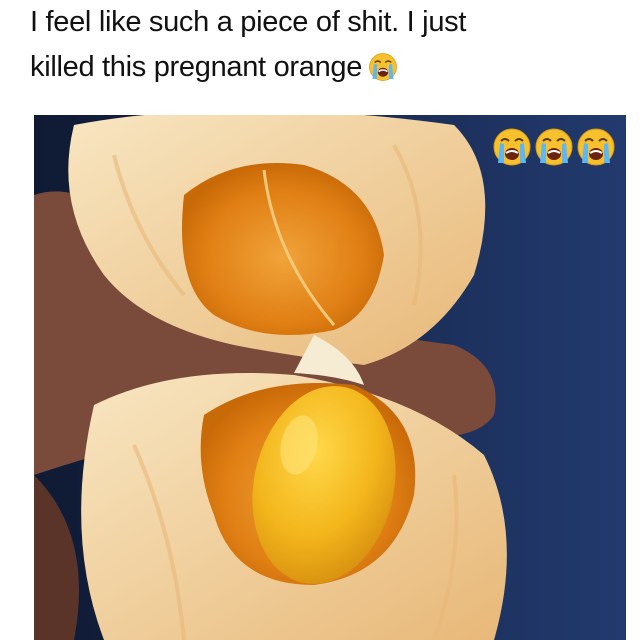  I want to click on crying-emoji-overlay, so click(554, 147).